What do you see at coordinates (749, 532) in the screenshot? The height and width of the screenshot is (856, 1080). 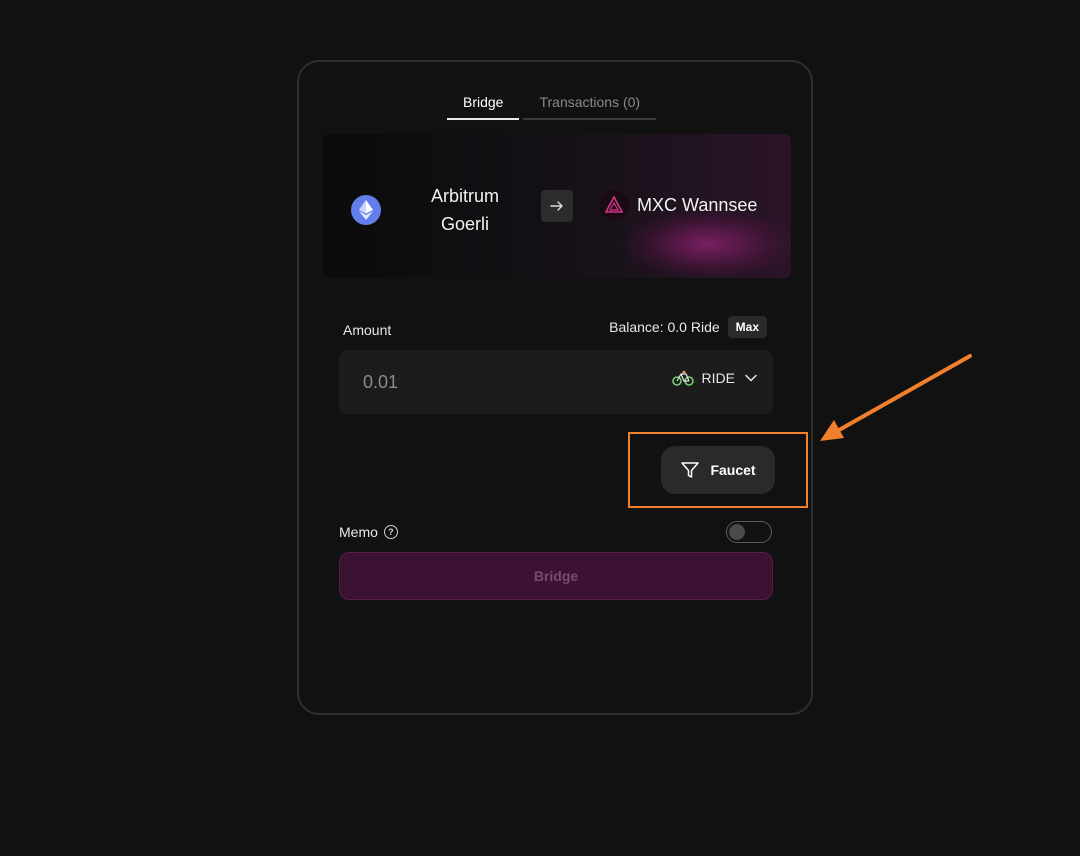 I see `memo-toggle` at bounding box center [749, 532].